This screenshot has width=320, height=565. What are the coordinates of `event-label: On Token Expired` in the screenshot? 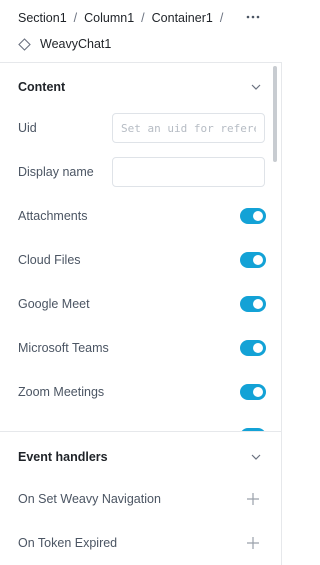 It's located at (68, 543).